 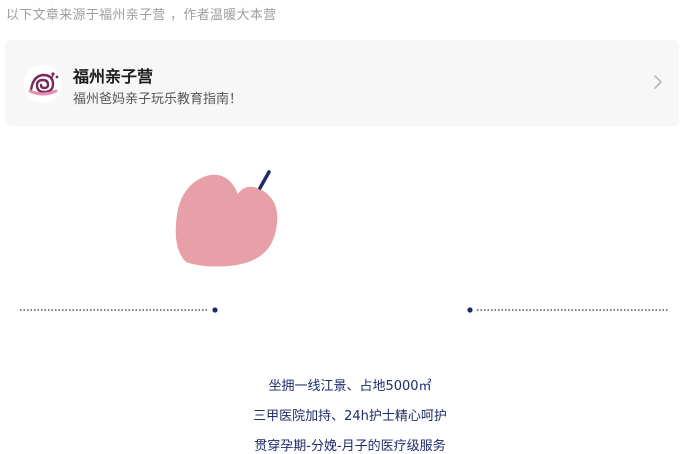 I want to click on tagline-2: 三甲医院加持、24h护士精心呵护, so click(x=350, y=416).